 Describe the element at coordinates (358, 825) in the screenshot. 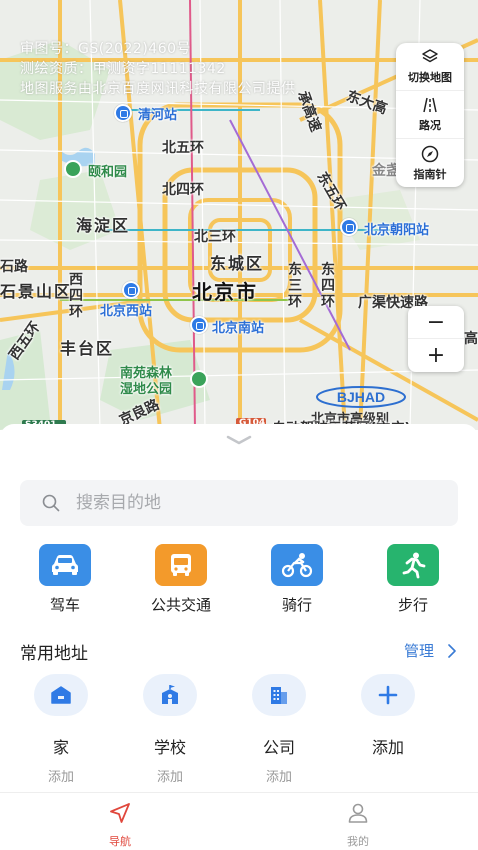

I see `nav-tab-profile: 我的` at that location.